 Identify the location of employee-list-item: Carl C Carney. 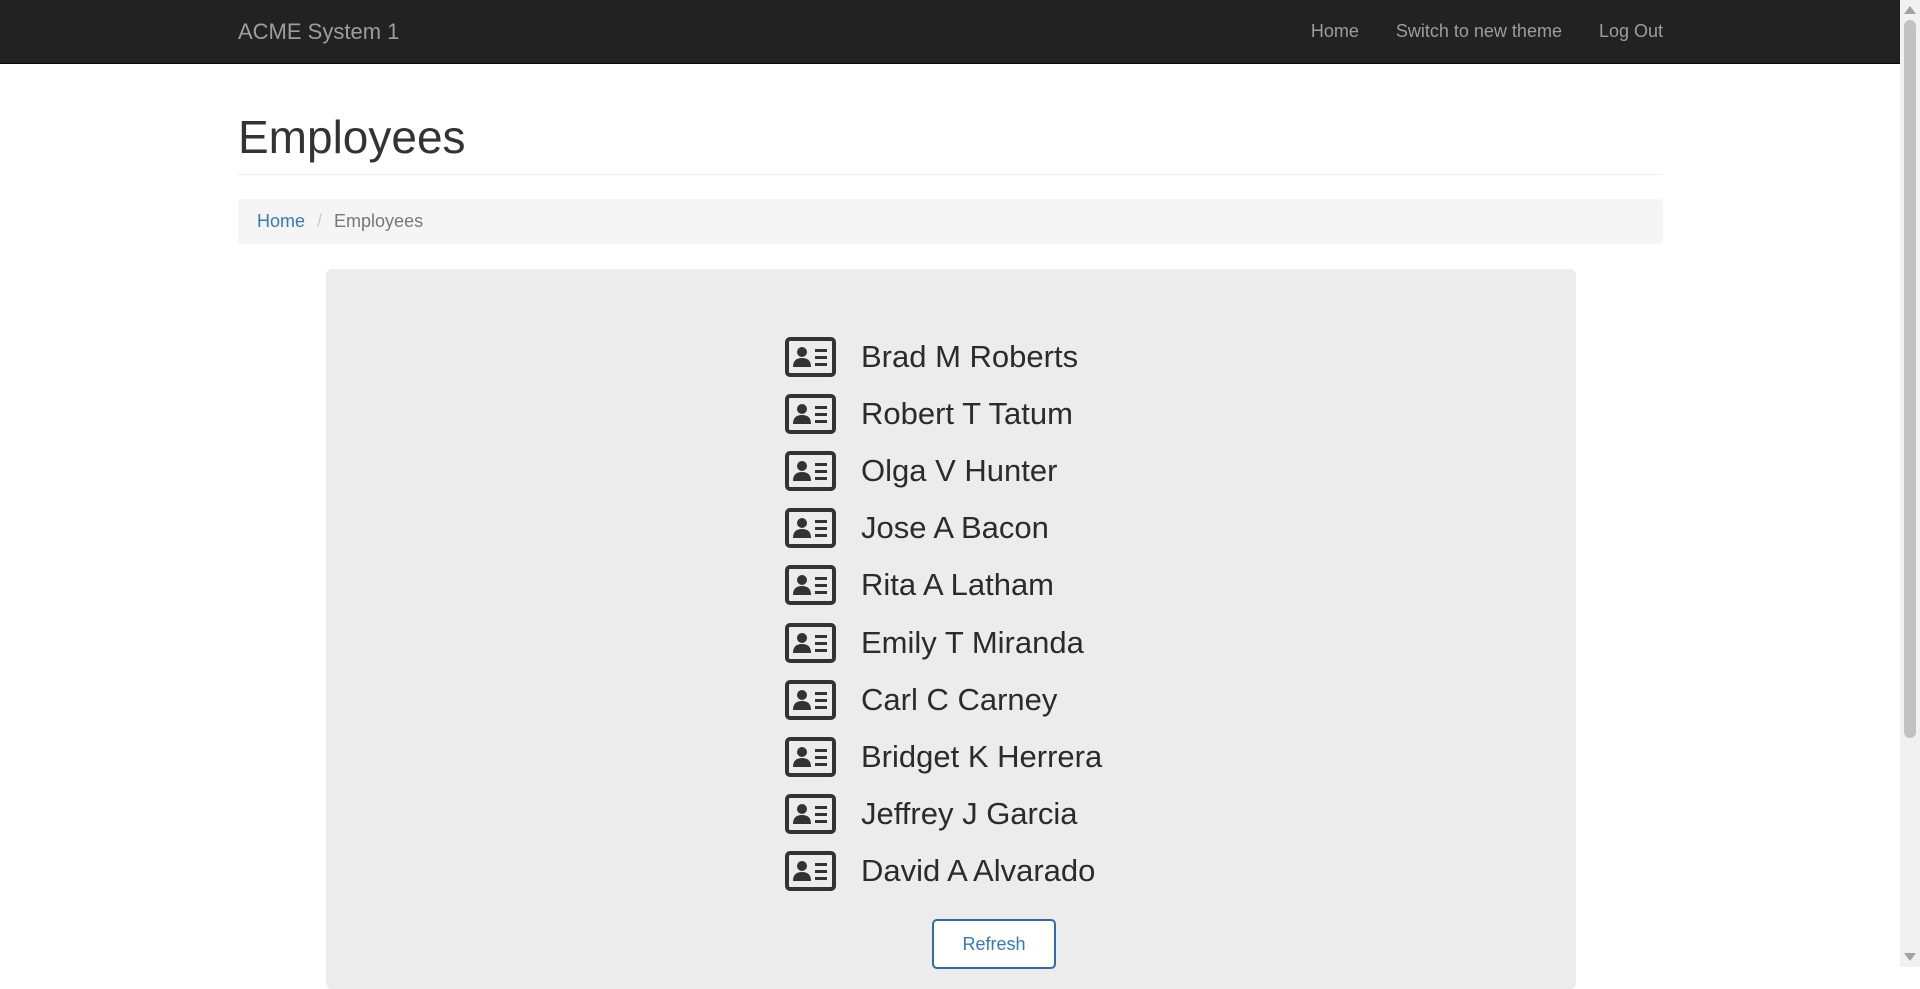
(943, 699).